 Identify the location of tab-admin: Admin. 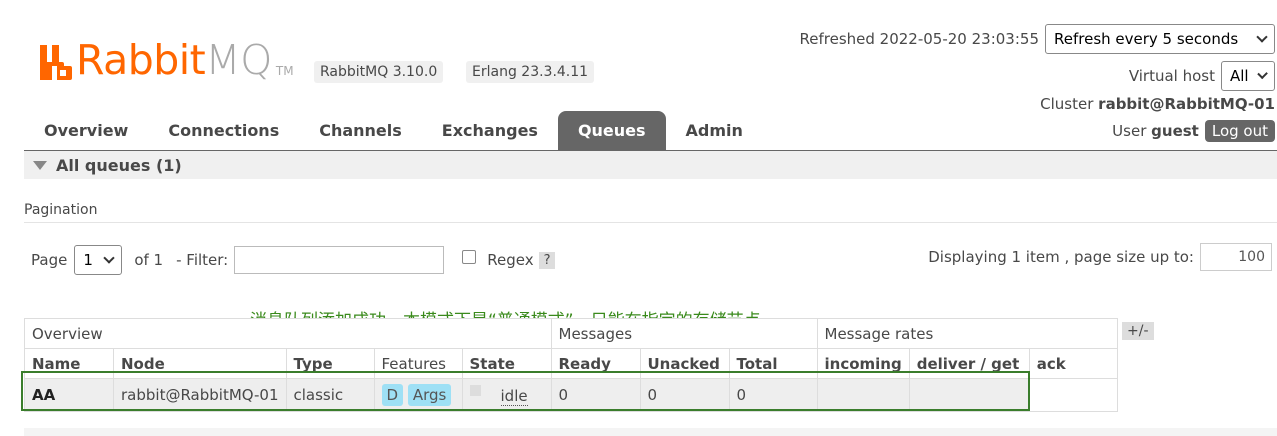
(714, 130).